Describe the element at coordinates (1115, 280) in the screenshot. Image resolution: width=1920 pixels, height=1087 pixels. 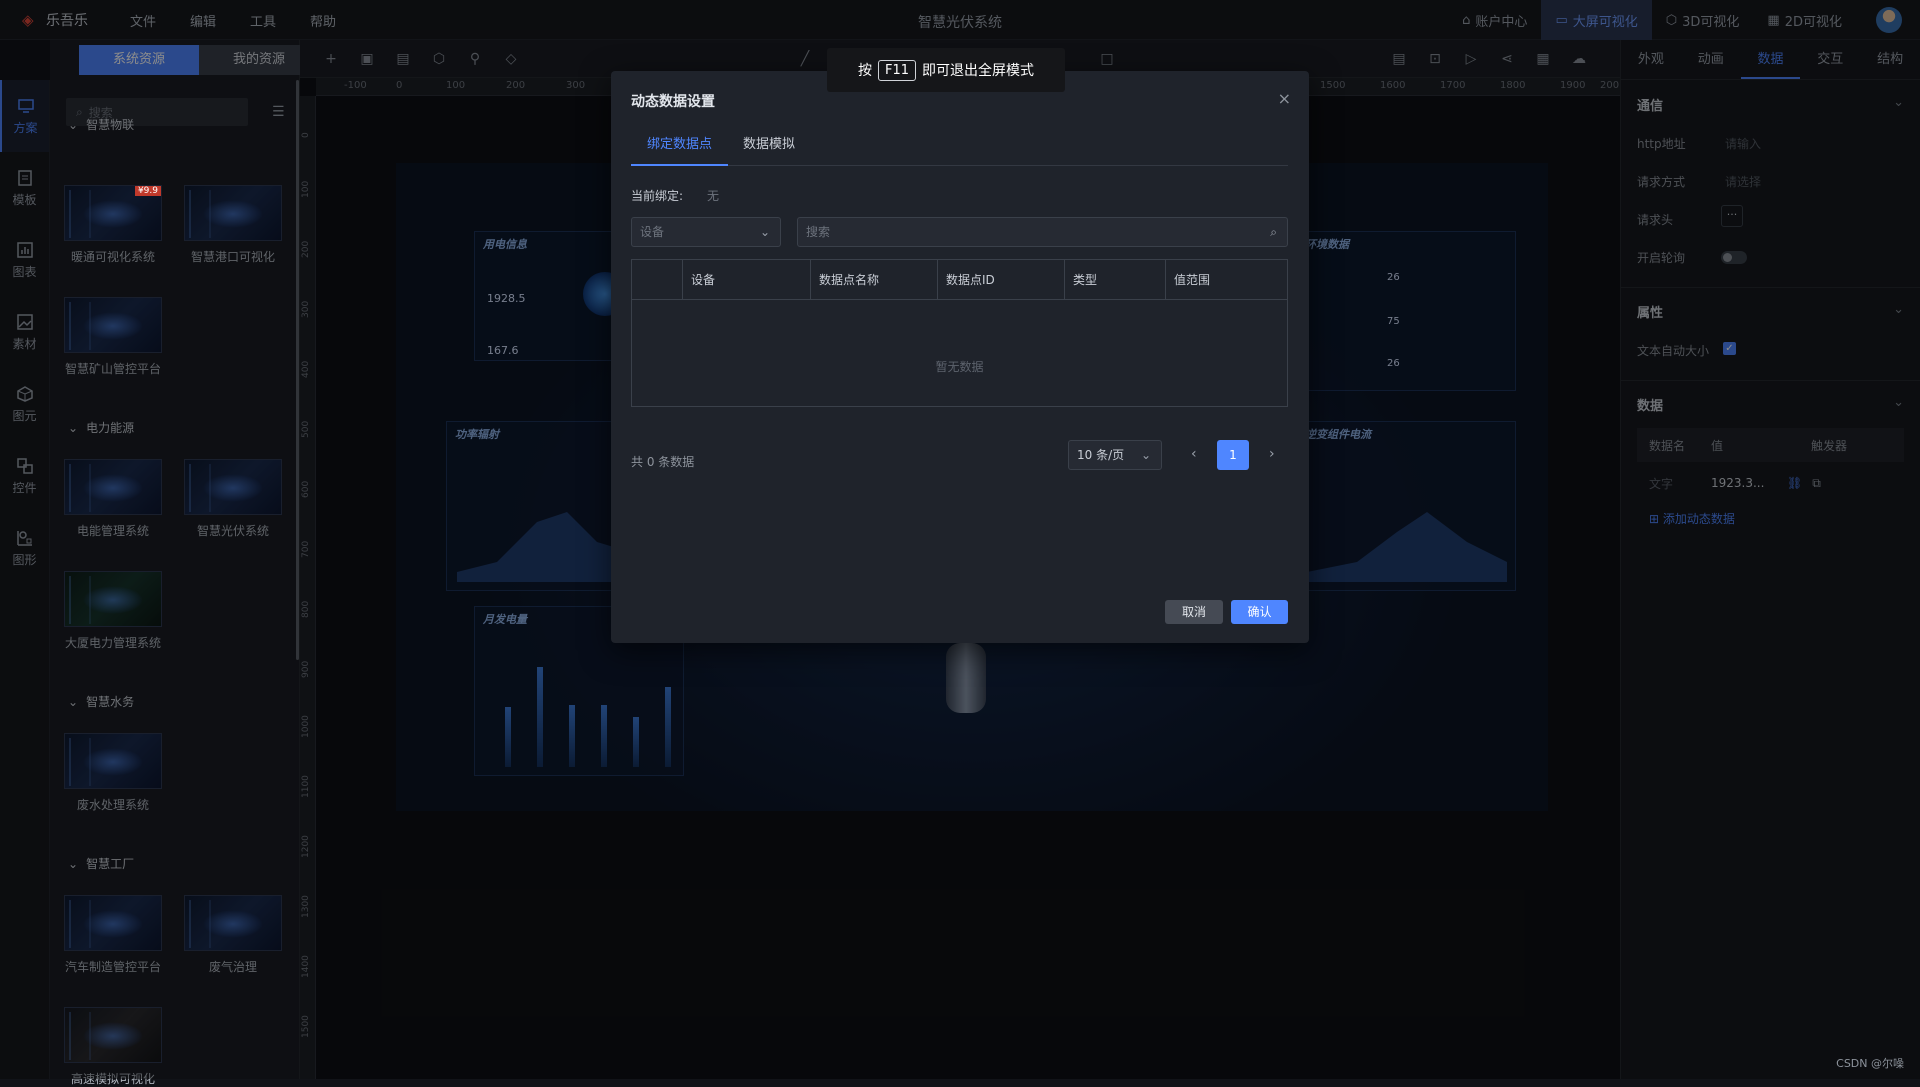
I see `column-header-type: 类型` at that location.